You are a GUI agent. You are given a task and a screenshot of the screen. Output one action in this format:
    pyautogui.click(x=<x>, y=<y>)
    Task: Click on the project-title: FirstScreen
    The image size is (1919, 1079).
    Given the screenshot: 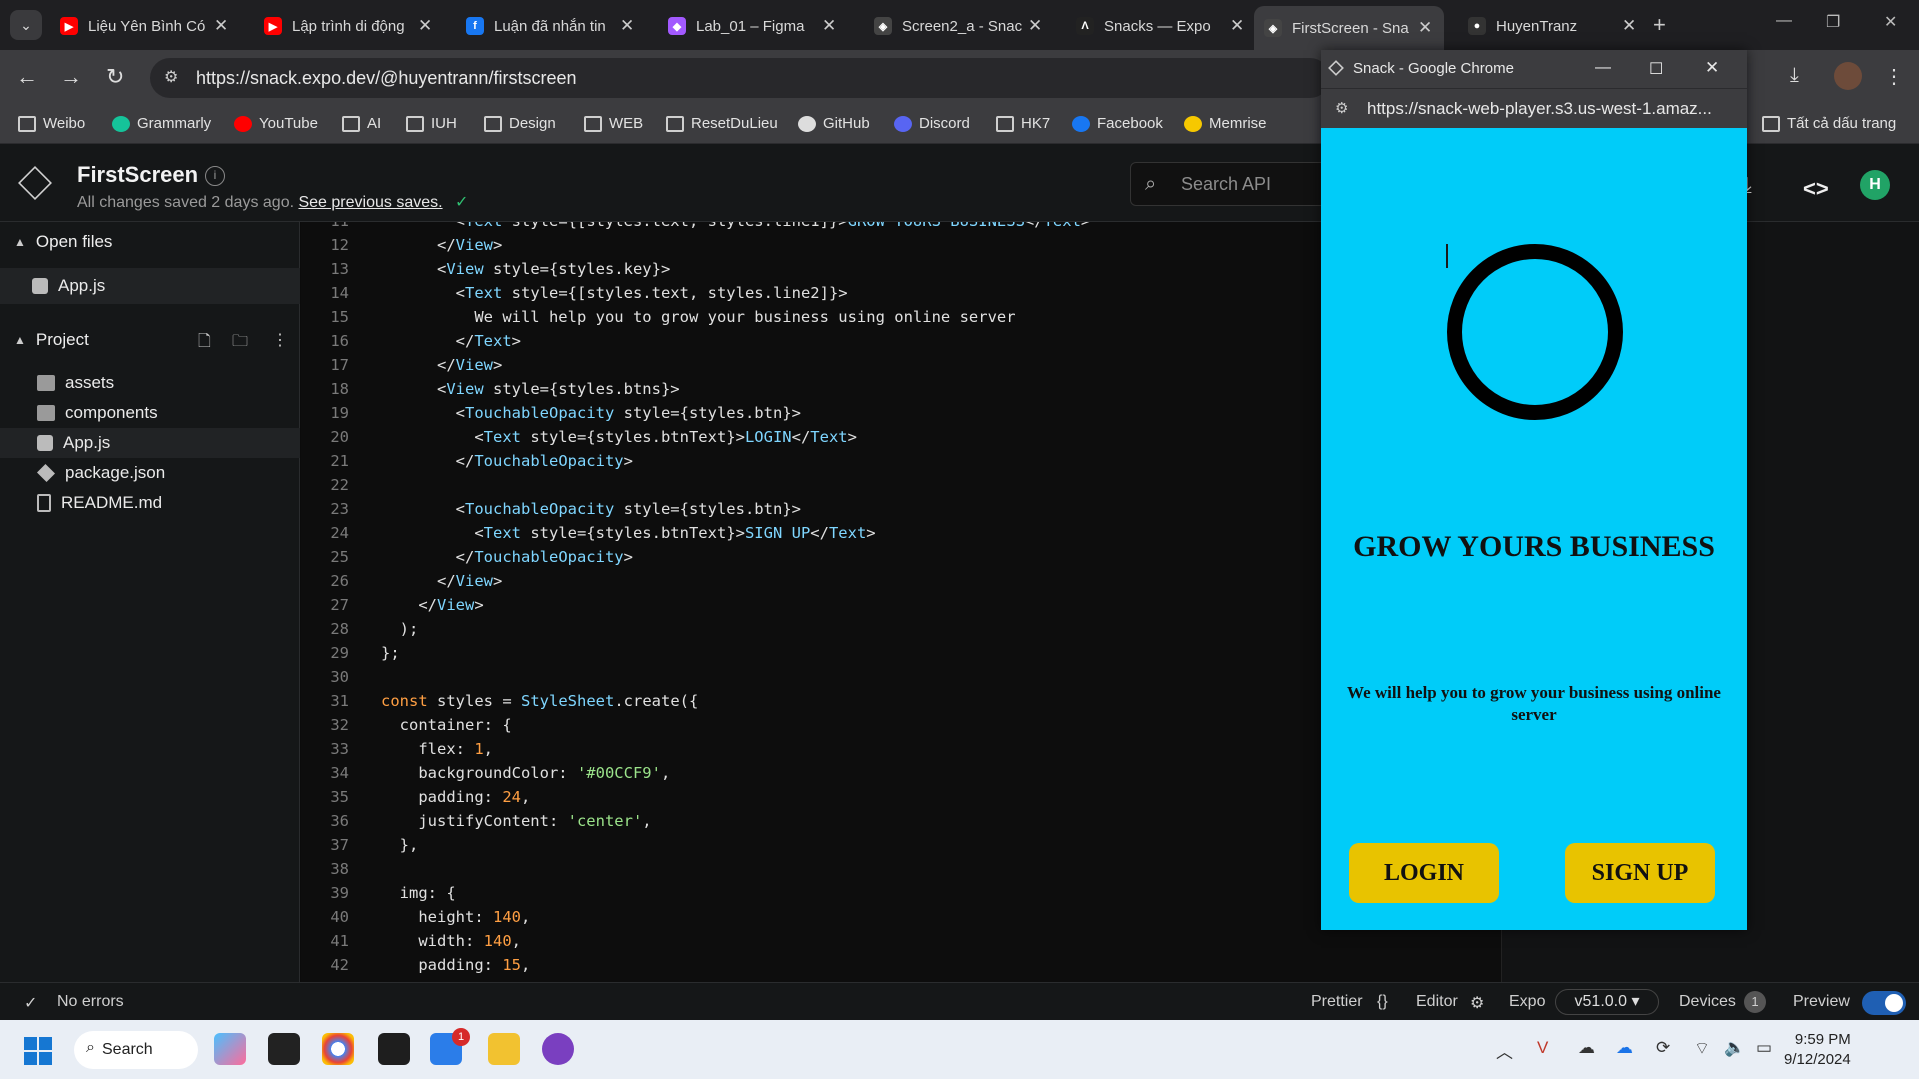 What is the action you would take?
    pyautogui.click(x=137, y=175)
    